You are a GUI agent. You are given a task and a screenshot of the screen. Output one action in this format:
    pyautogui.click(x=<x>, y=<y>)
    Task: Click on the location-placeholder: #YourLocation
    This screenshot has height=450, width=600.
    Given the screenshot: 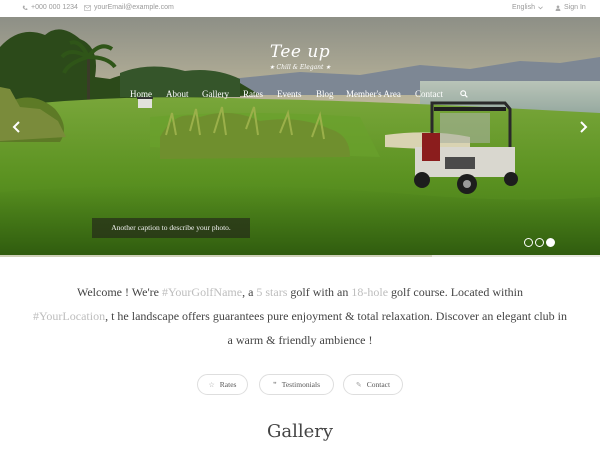 What is the action you would take?
    pyautogui.click(x=69, y=316)
    